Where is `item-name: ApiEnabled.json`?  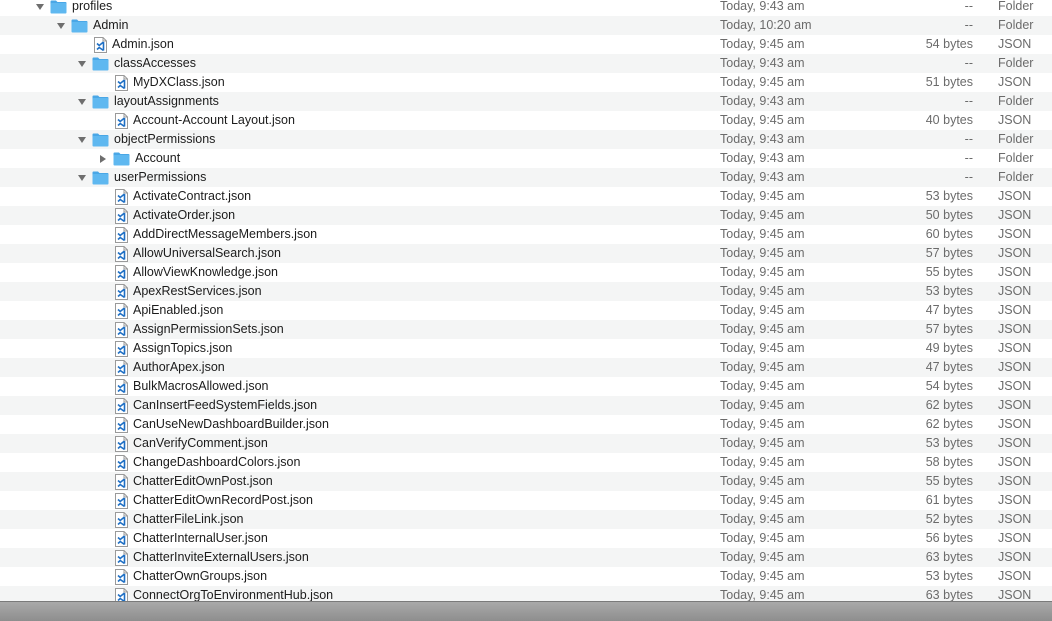 item-name: ApiEnabled.json is located at coordinates (178, 310).